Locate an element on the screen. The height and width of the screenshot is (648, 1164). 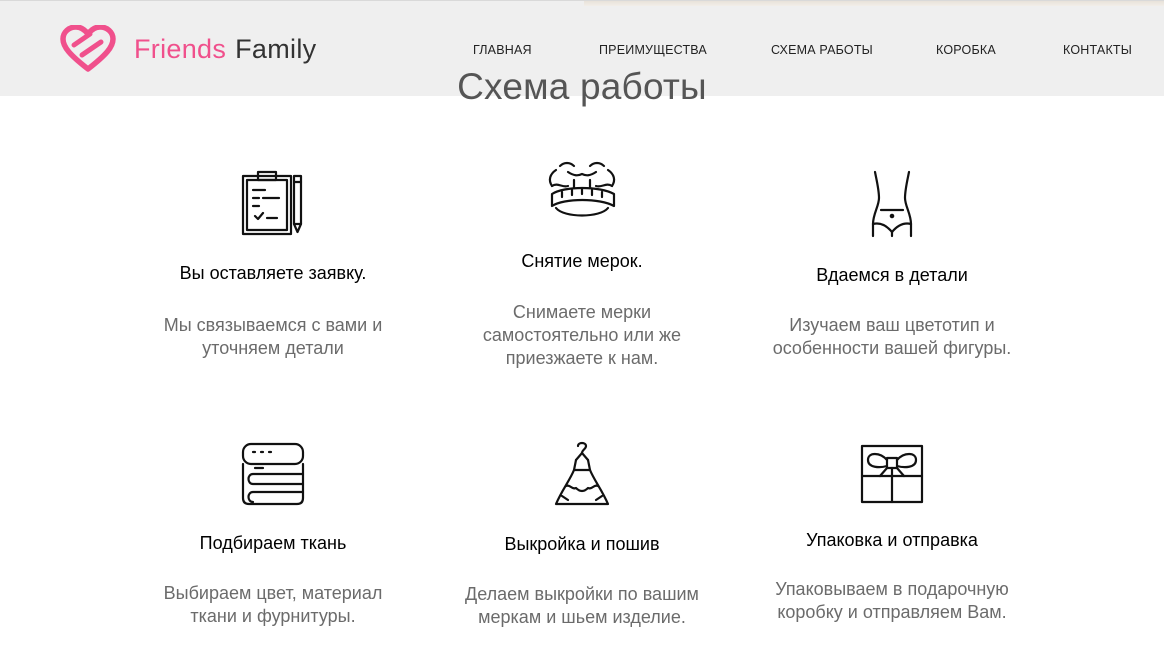
step-desc-line: самостоятельно или же is located at coordinates (582, 335).